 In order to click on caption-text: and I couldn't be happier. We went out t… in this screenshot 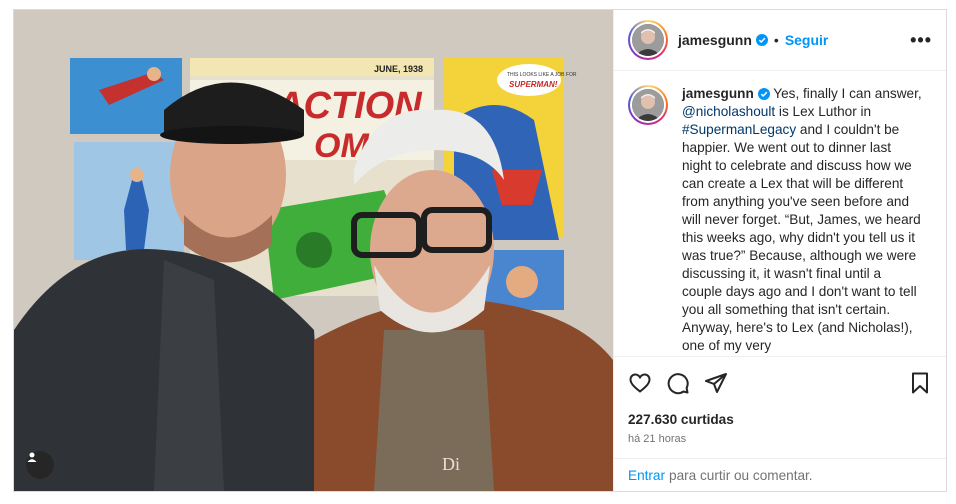, I will do `click(801, 237)`.